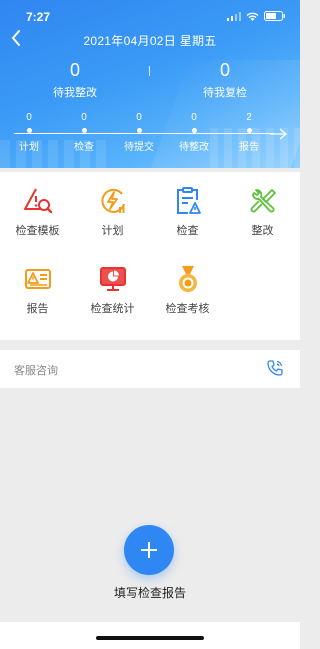 Image resolution: width=320 pixels, height=649 pixels. Describe the element at coordinates (150, 592) in the screenshot. I see `add-report-label: 填写检查报告` at that location.